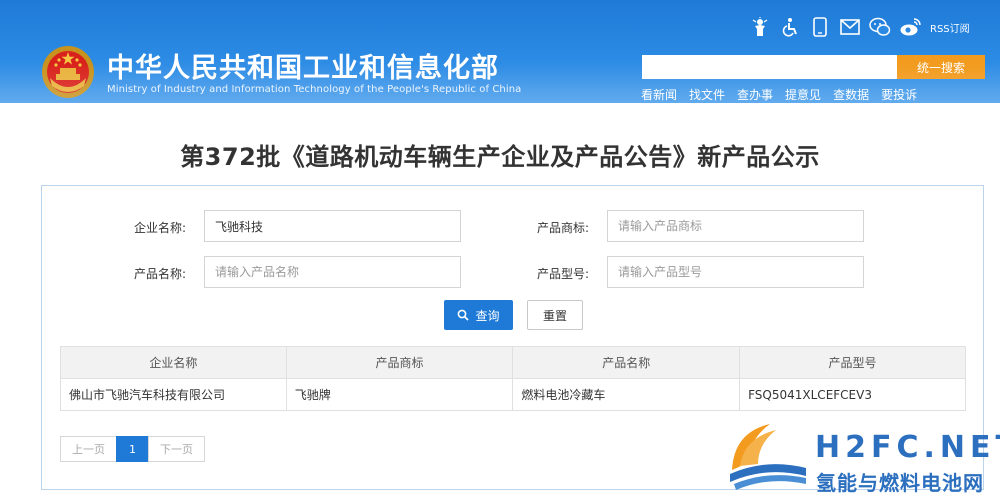 The width and height of the screenshot is (1000, 500). What do you see at coordinates (159, 228) in the screenshot?
I see `company-name-label: 企业名称:` at bounding box center [159, 228].